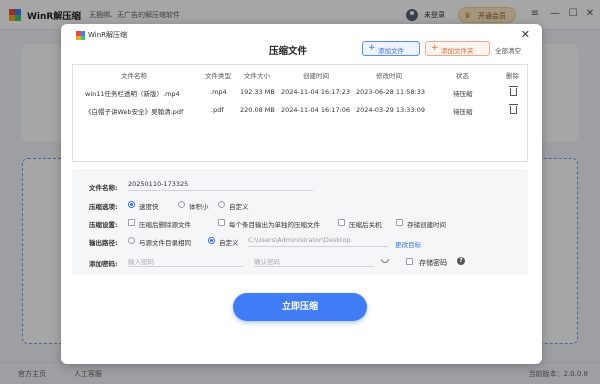 This screenshot has width=600, height=384. What do you see at coordinates (218, 92) in the screenshot?
I see `file-type: .mp4` at bounding box center [218, 92].